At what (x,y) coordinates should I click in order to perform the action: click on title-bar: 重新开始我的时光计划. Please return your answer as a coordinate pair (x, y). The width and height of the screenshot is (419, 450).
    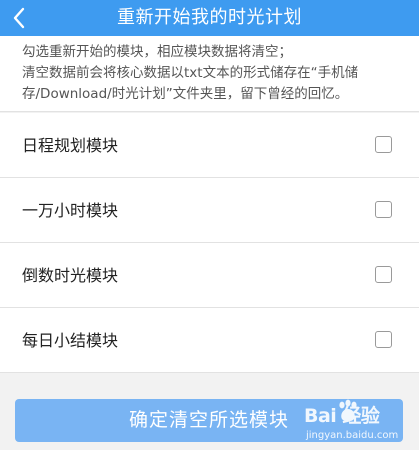
    Looking at the image, I should click on (209, 18).